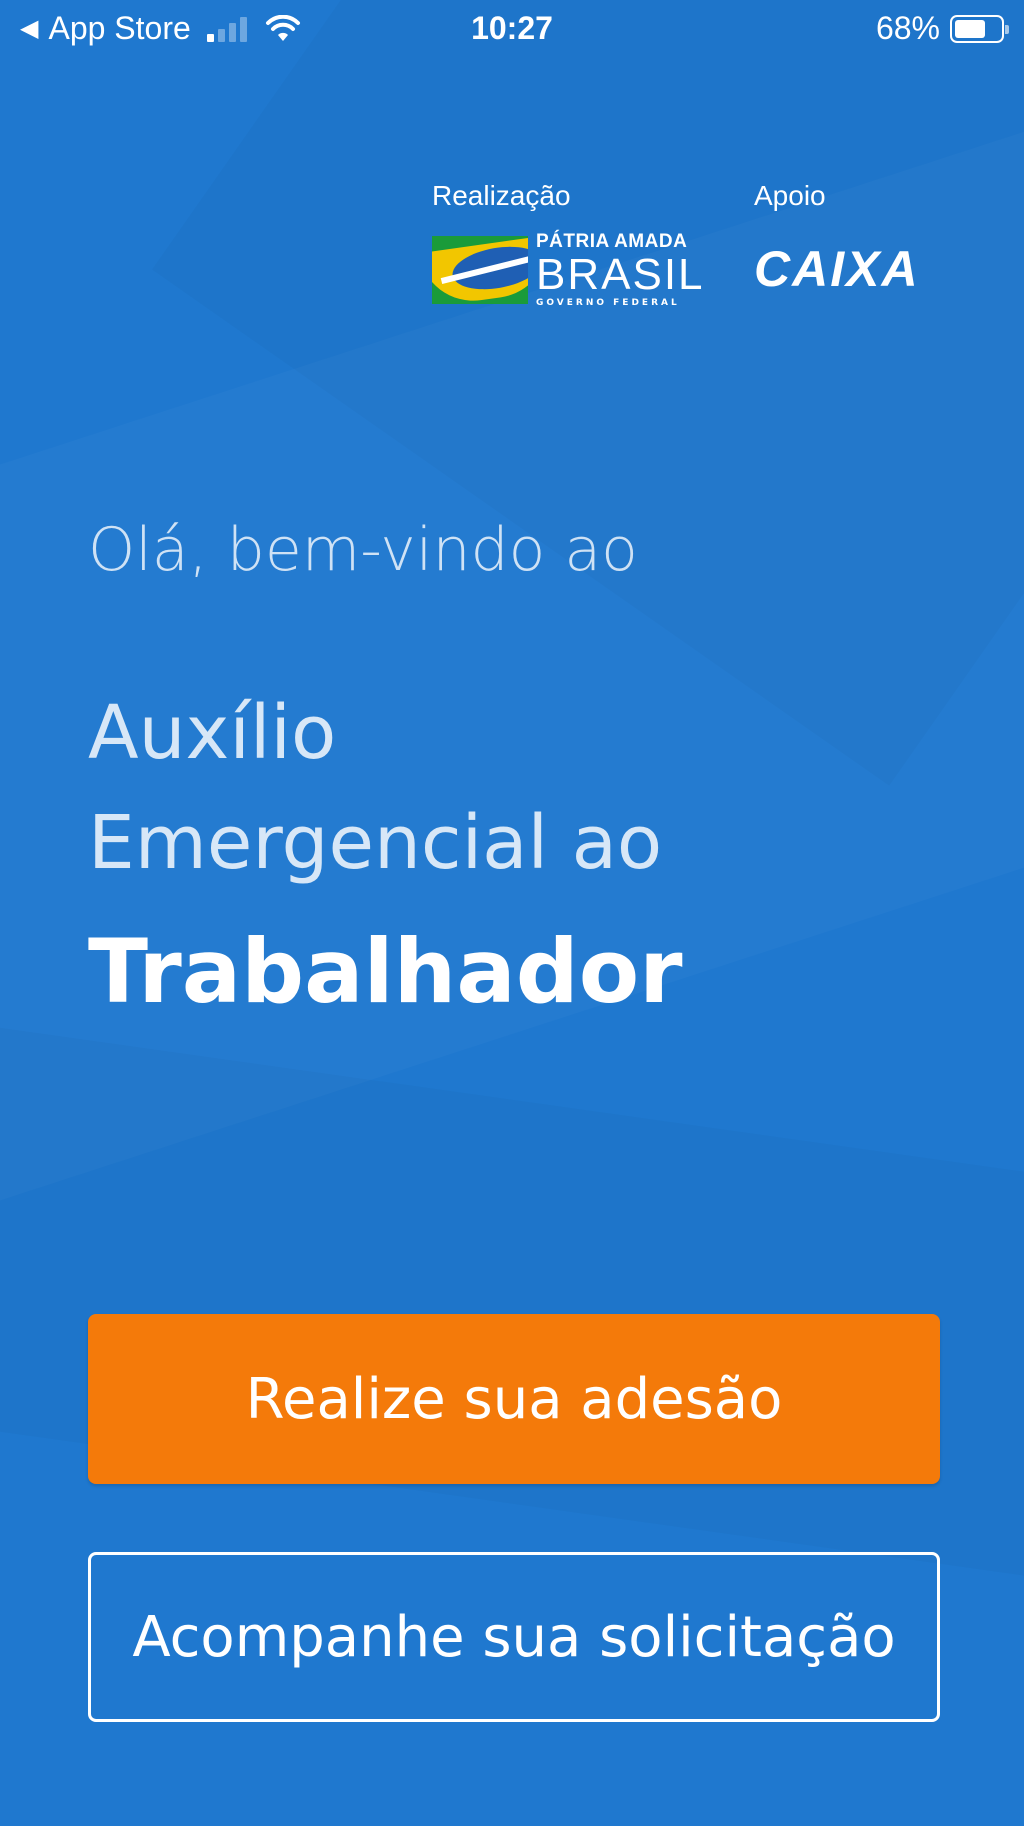 The height and width of the screenshot is (1826, 1024). I want to click on realizacao-label: Realização, so click(501, 195).